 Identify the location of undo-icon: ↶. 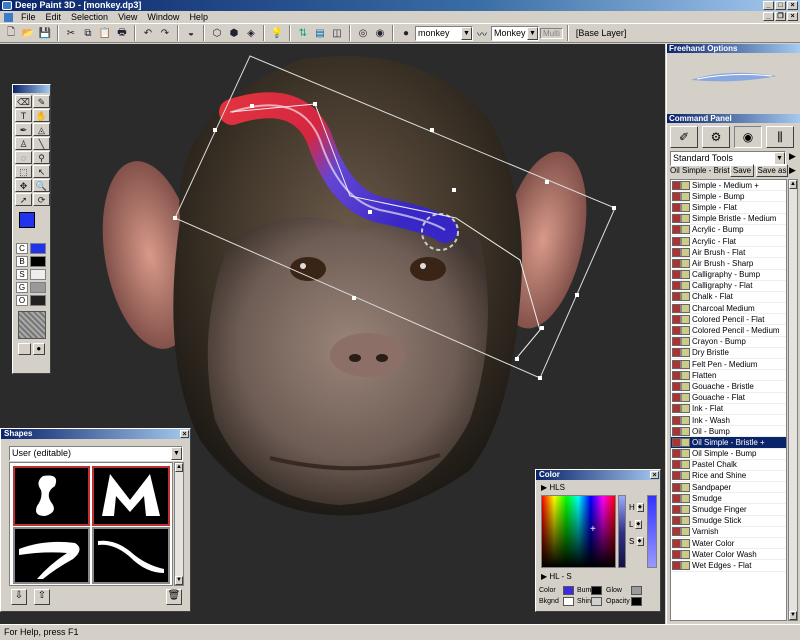
(148, 33).